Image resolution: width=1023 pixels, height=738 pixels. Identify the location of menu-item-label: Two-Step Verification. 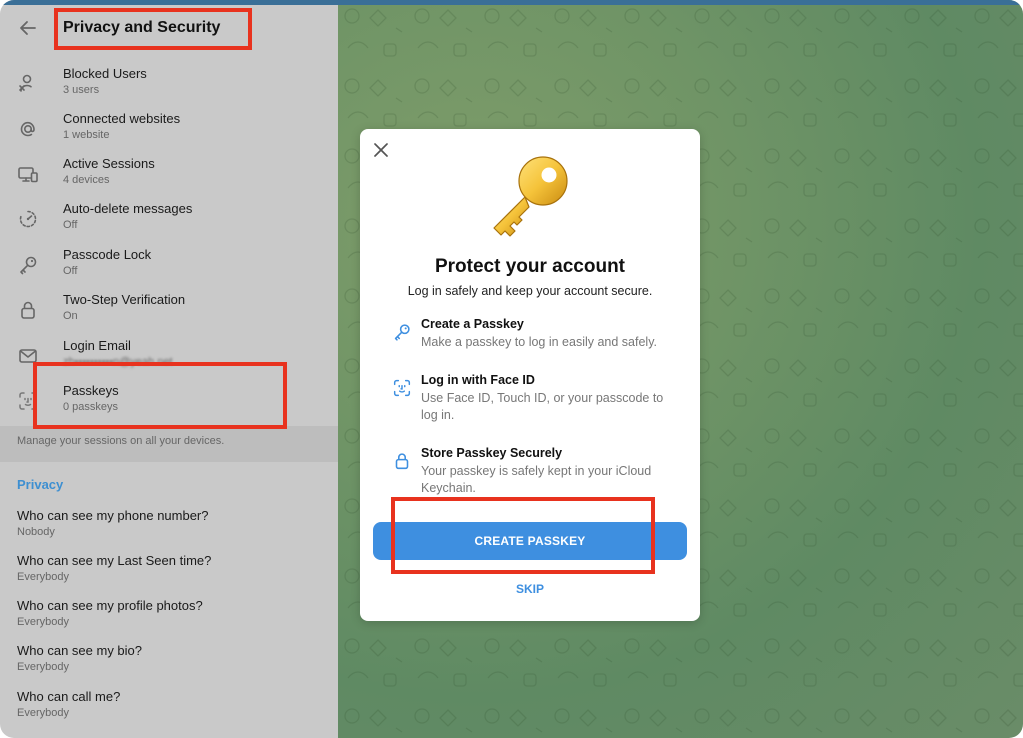
(124, 299).